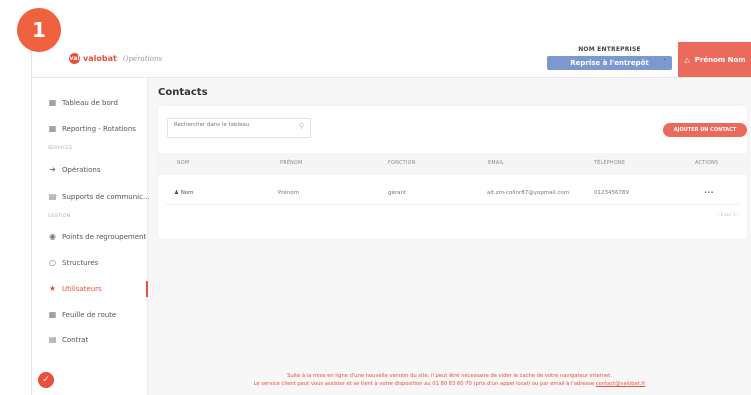 The image size is (751, 395). I want to click on reprise-entrepot-button: Reprise à l'entrepôt, so click(609, 63).